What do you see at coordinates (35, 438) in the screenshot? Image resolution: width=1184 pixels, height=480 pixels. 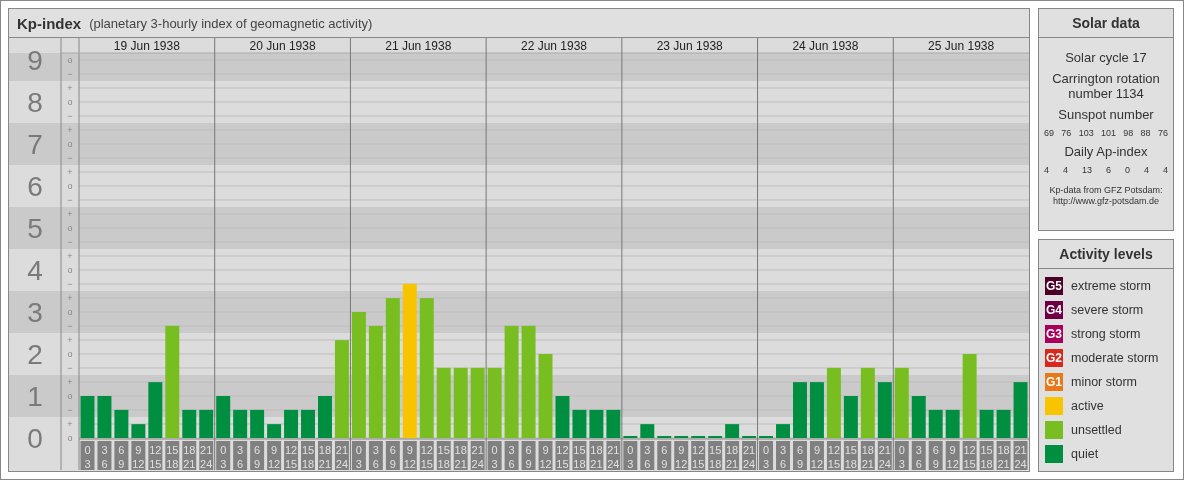 I see `kp-level-label: 0` at bounding box center [35, 438].